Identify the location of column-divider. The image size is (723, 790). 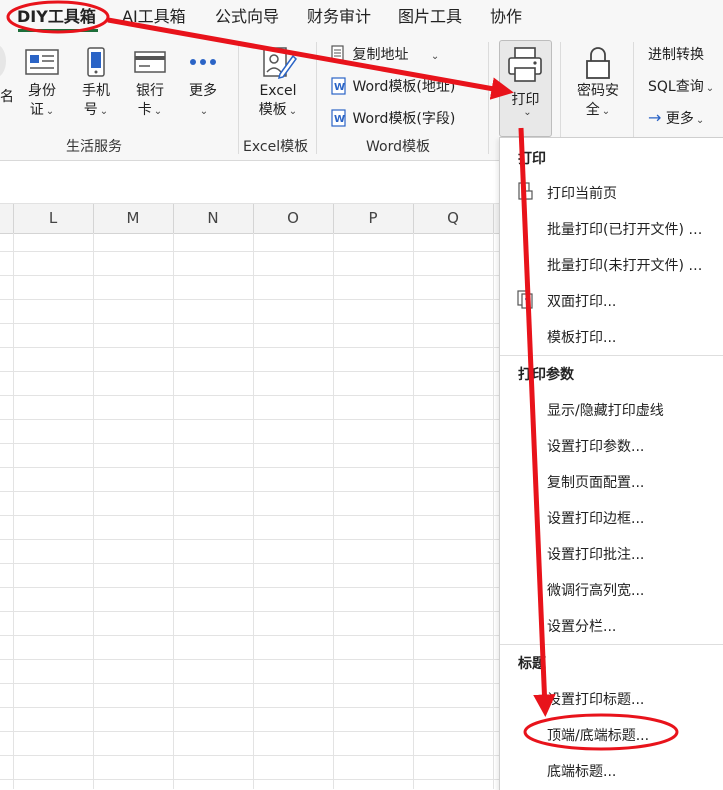
(493, 218).